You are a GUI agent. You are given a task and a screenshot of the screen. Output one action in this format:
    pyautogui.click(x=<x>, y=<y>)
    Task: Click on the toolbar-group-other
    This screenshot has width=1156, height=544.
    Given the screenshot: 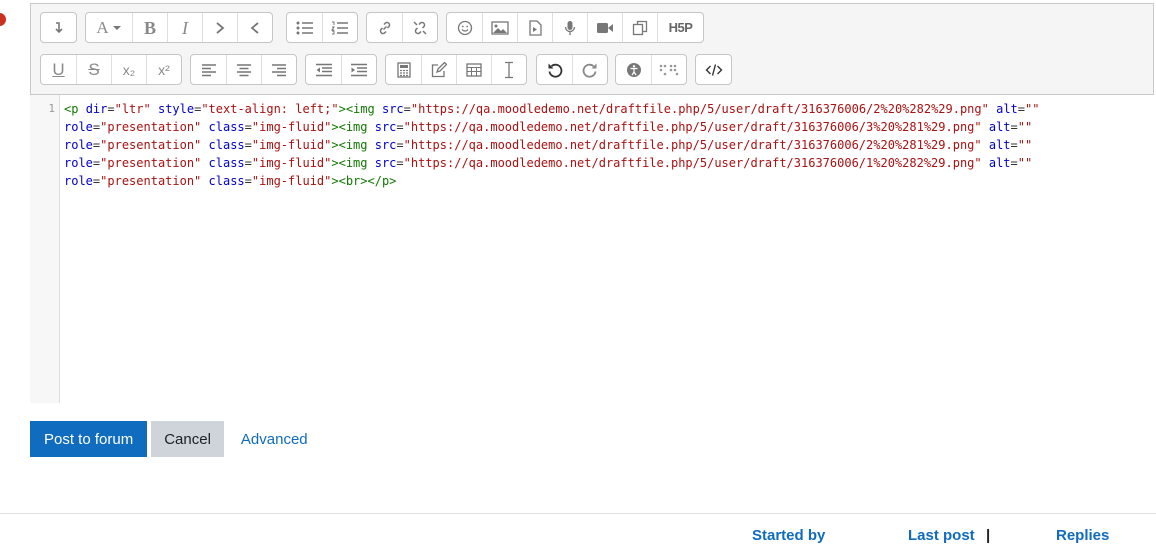 What is the action you would take?
    pyautogui.click(x=456, y=69)
    